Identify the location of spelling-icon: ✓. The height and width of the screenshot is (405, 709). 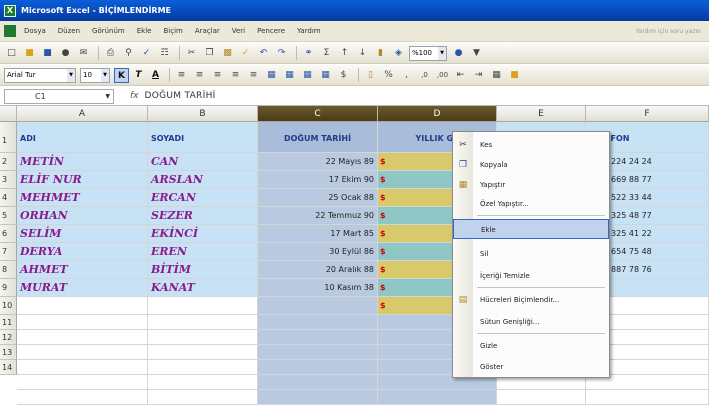
(146, 53).